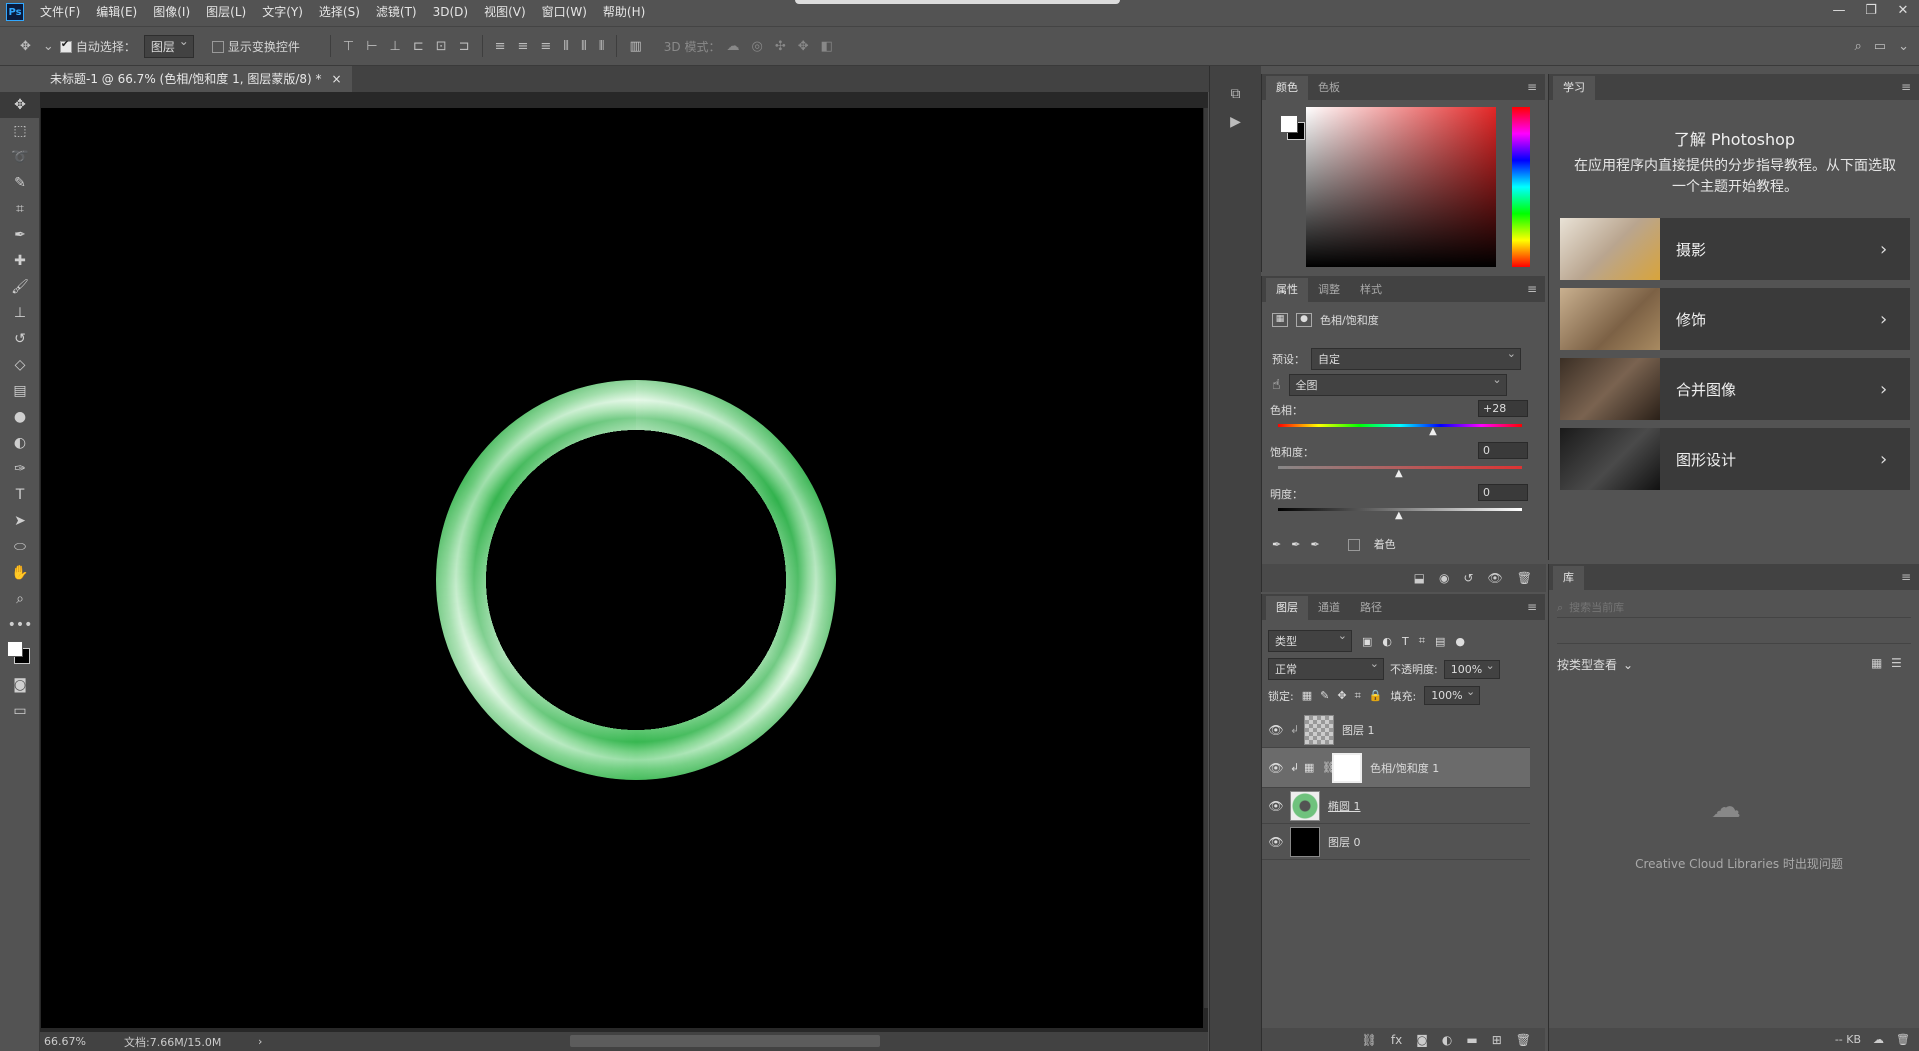  I want to click on hue-track, so click(1400, 425).